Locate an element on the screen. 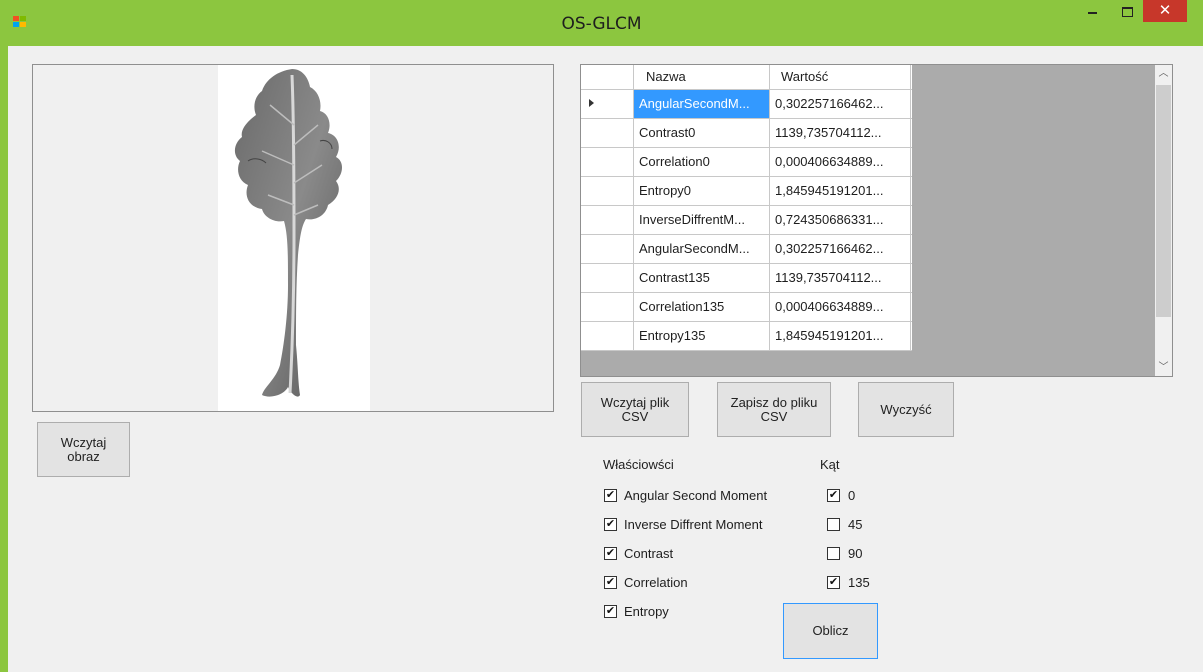 The image size is (1203, 672). cell-name: Correlation0 is located at coordinates (702, 162).